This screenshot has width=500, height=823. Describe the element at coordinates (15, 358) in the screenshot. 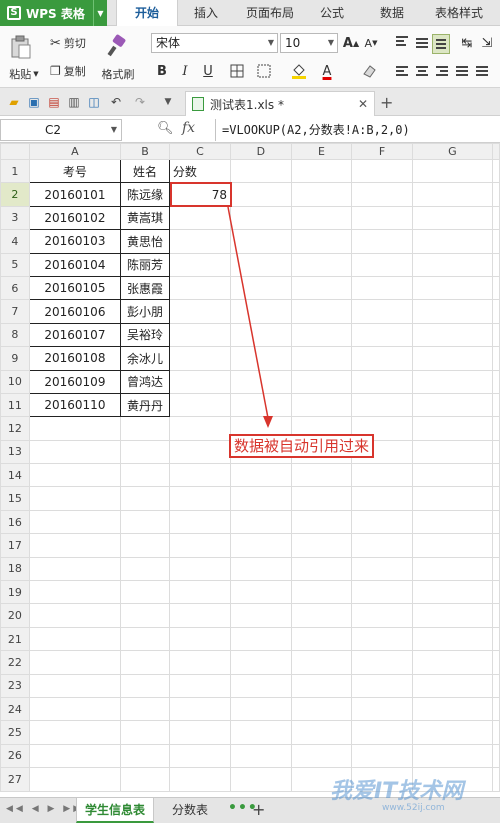

I see `row-header-9: 9` at that location.